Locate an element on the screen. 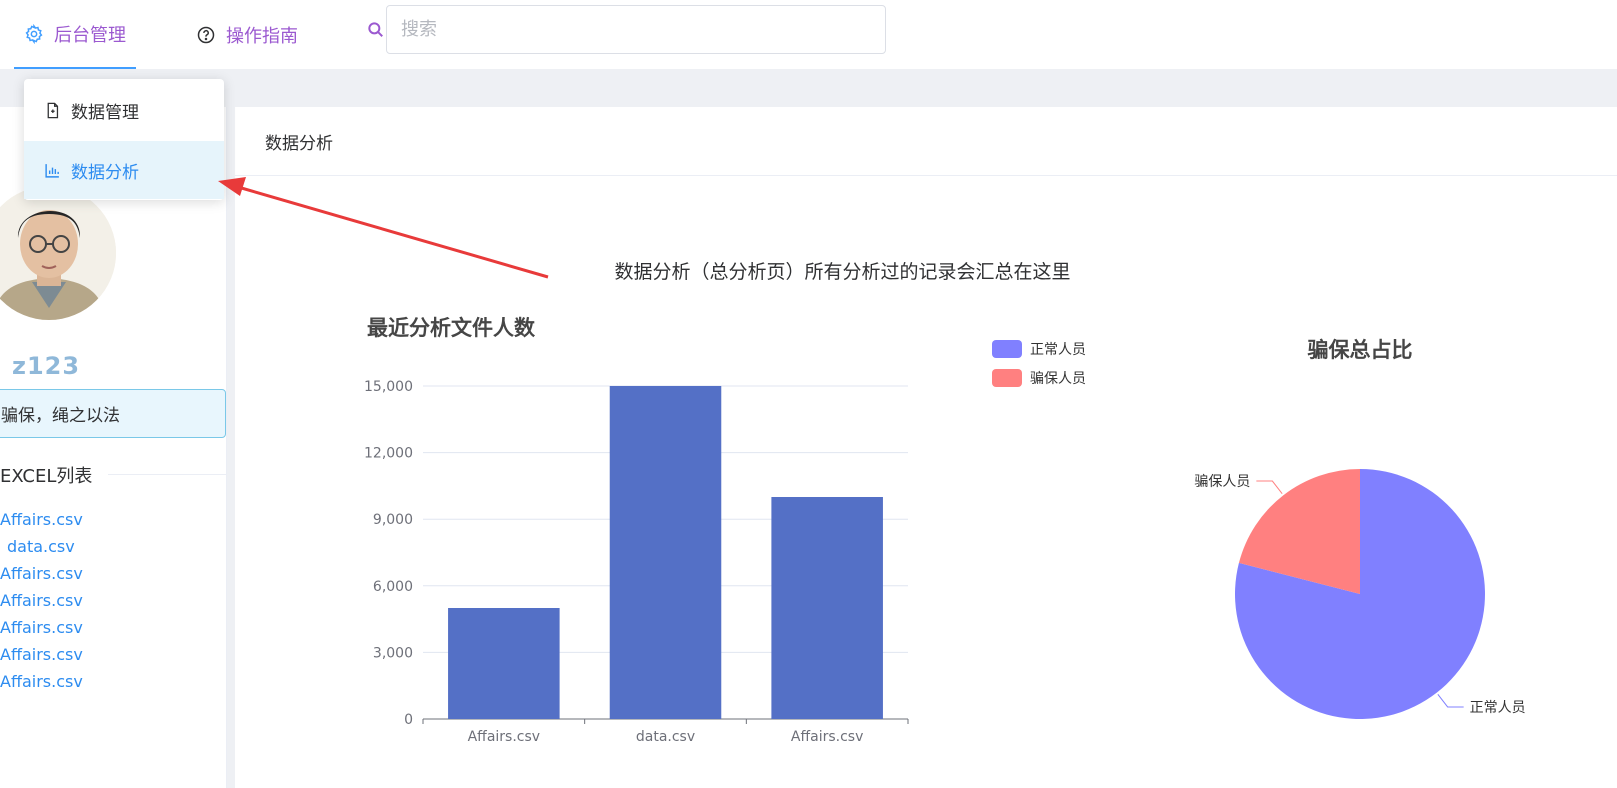  menu-item-label: 数据分析 is located at coordinates (105, 172).